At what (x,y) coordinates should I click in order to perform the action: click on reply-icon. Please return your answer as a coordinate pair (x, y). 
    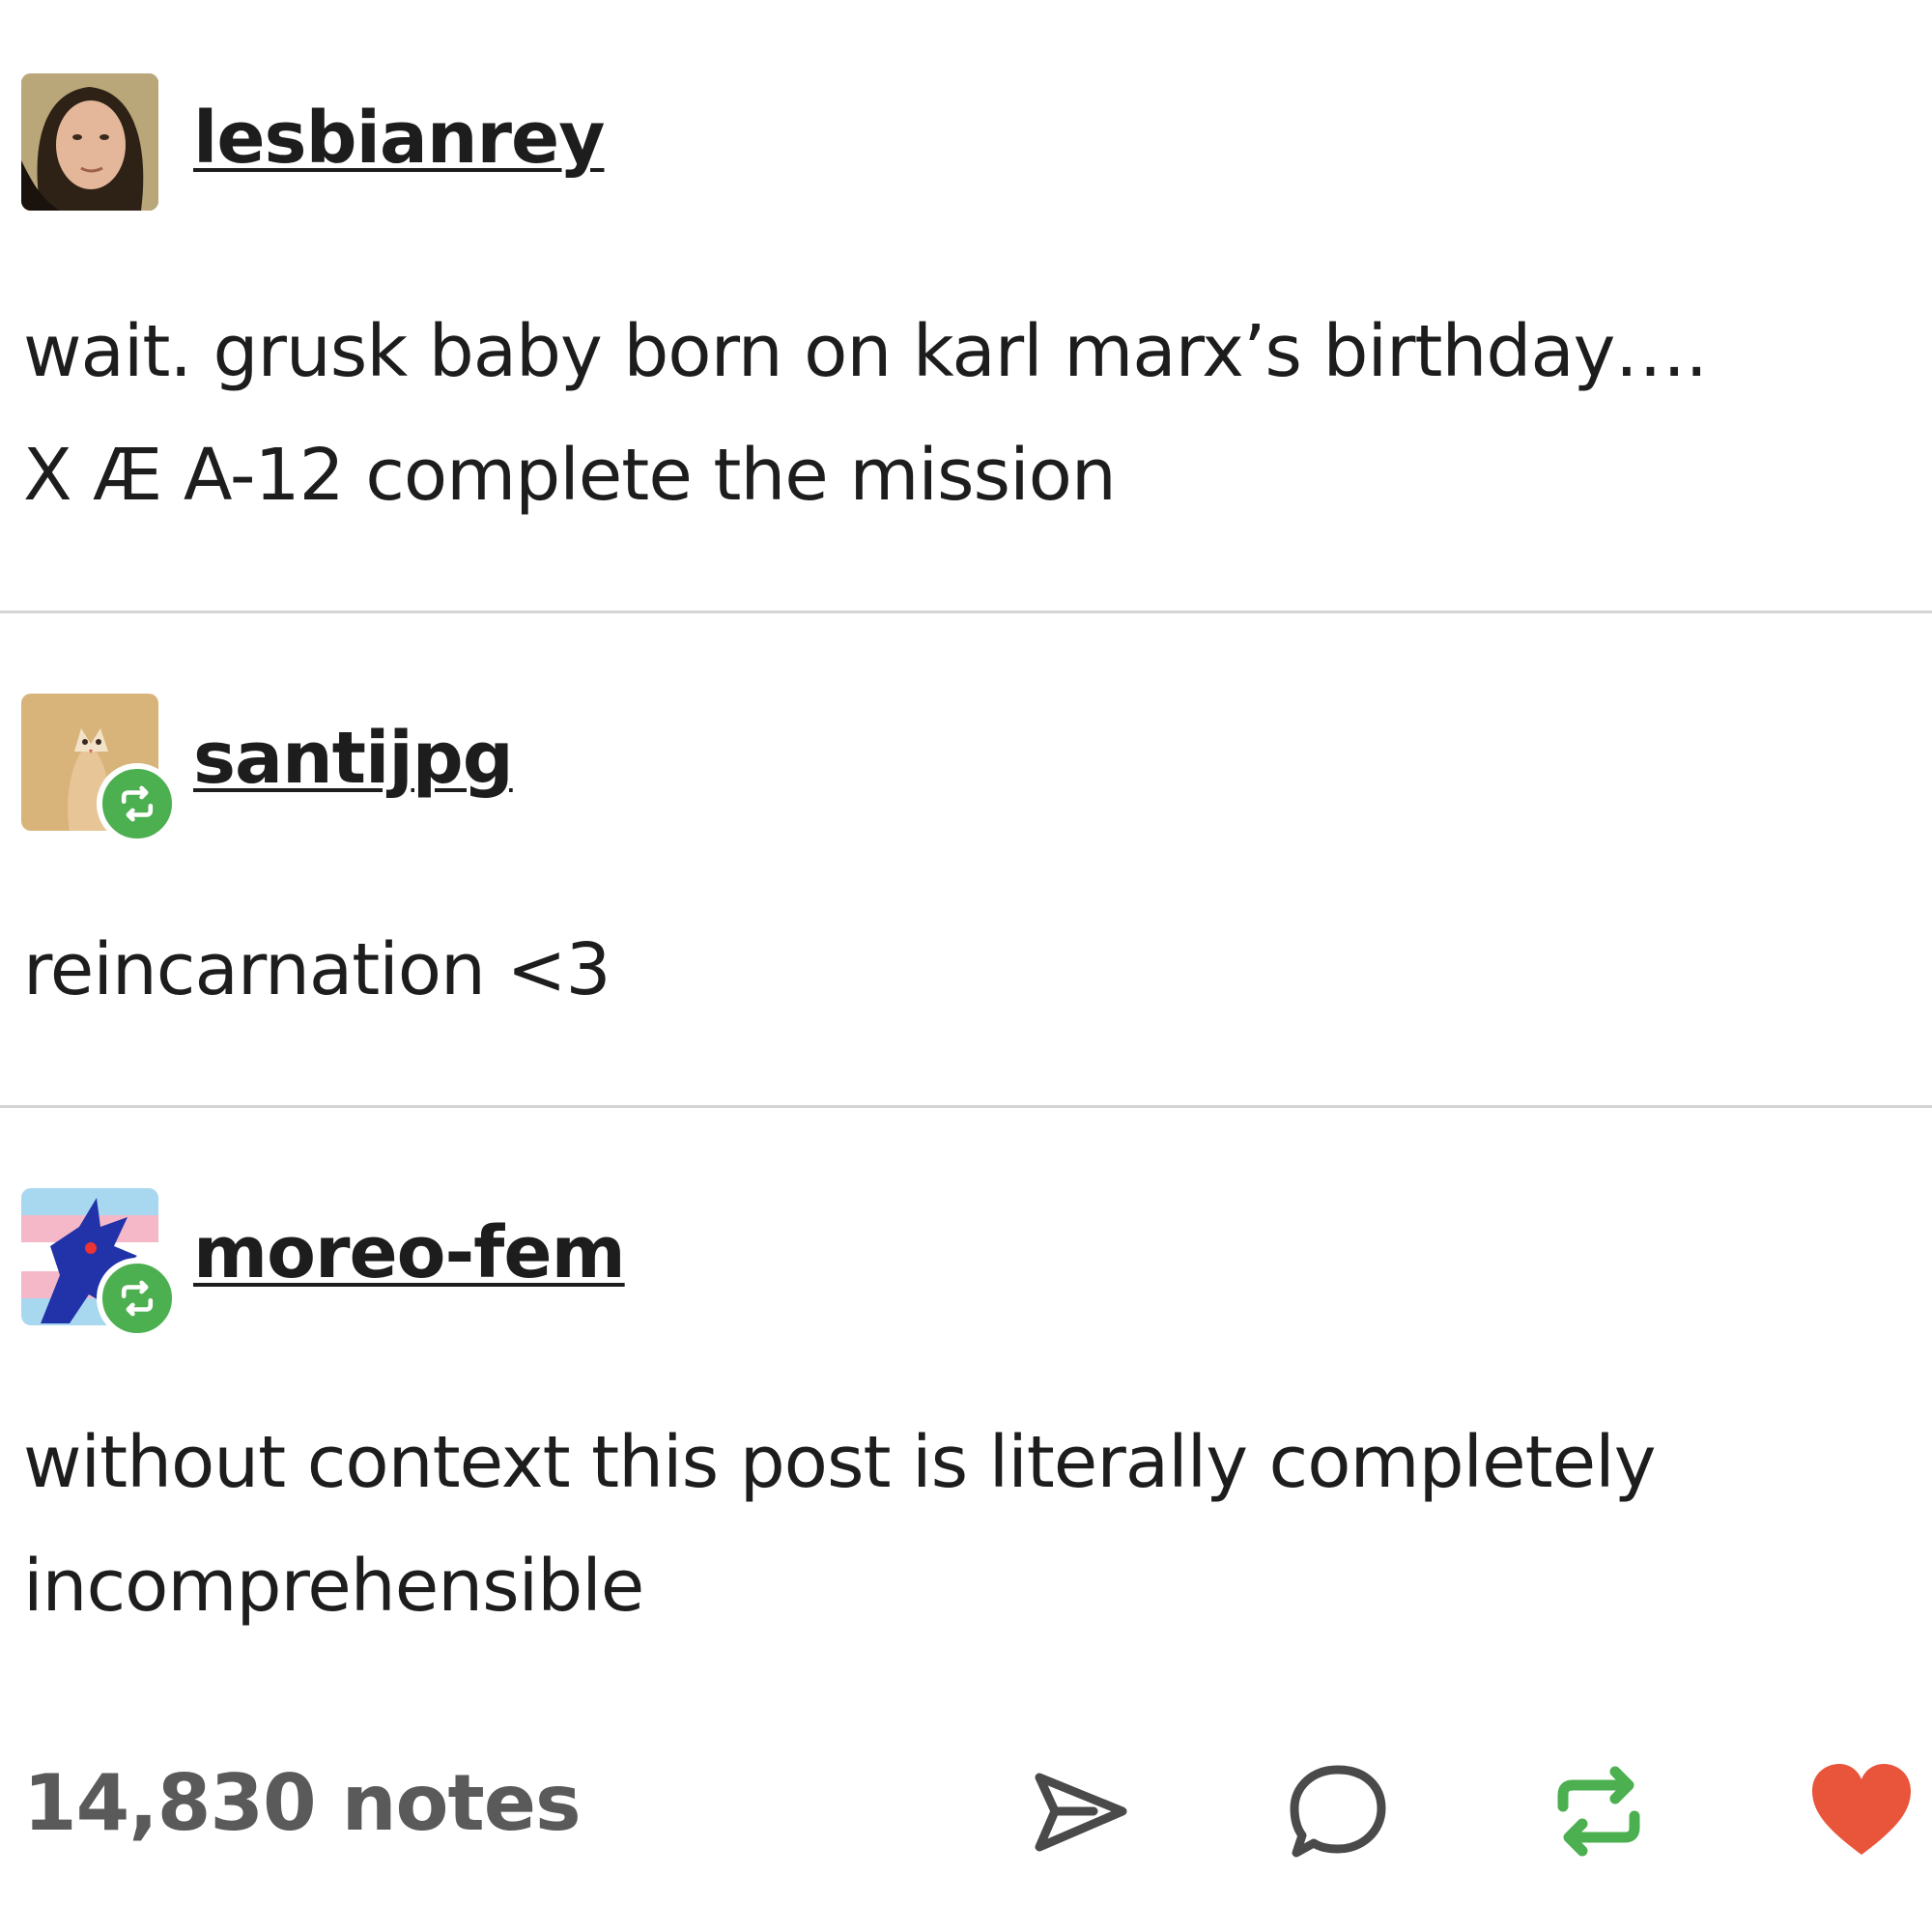
    Looking at the image, I should click on (1338, 1811).